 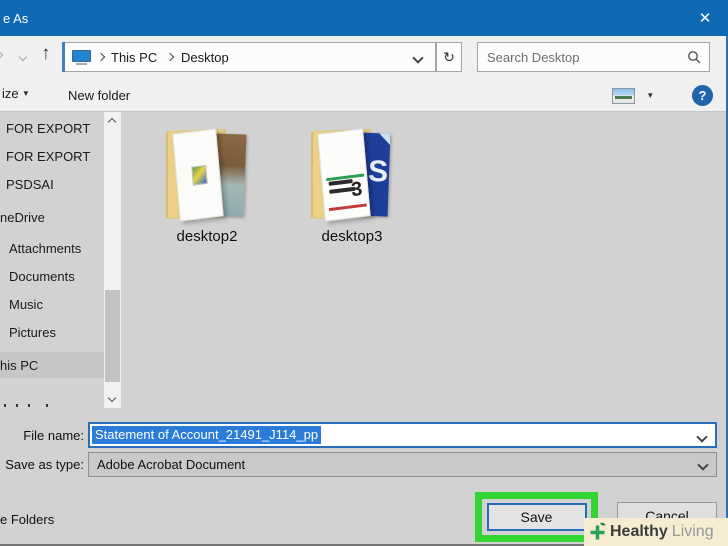 What do you see at coordinates (702, 95) in the screenshot?
I see `help-icon: ?` at bounding box center [702, 95].